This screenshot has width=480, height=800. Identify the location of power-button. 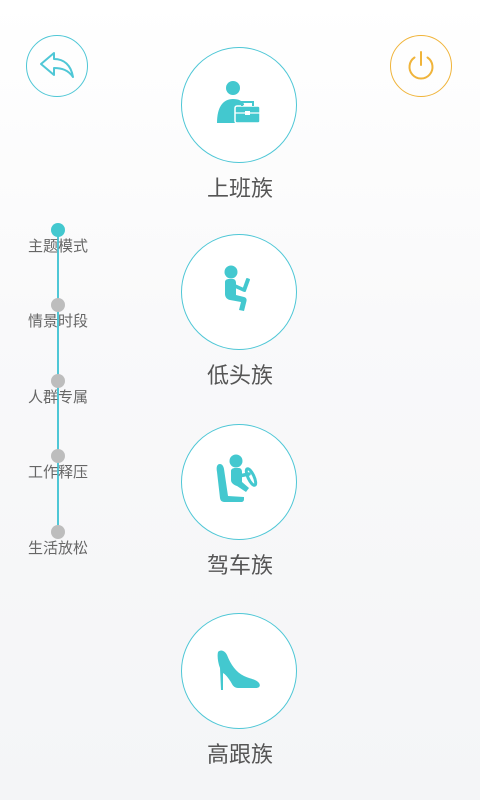
(421, 66).